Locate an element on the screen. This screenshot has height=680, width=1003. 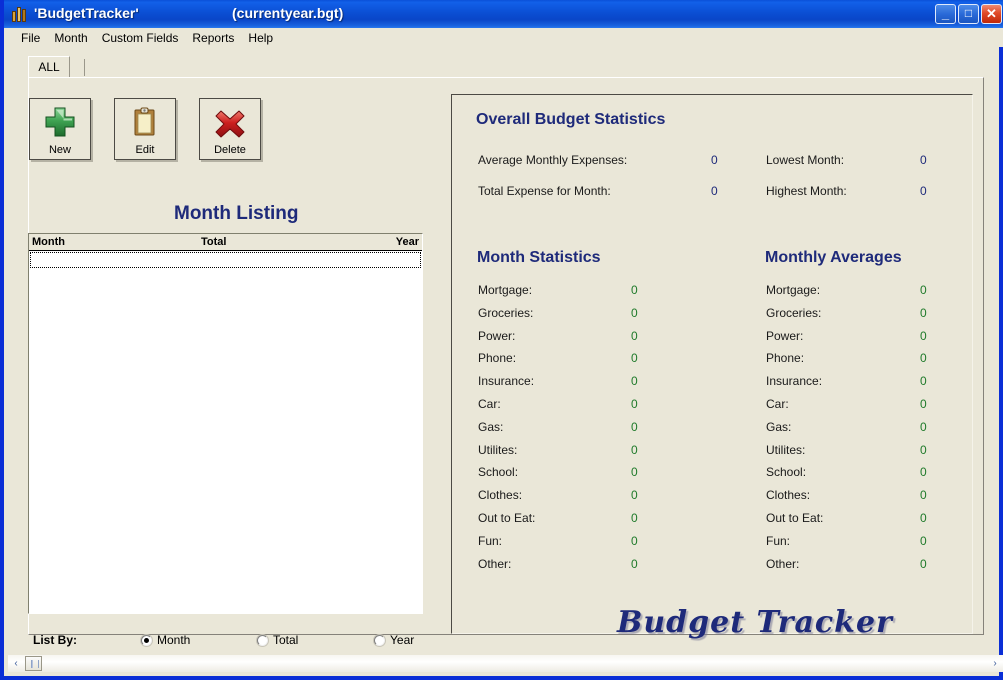
x-red-icon is located at coordinates (230, 122).